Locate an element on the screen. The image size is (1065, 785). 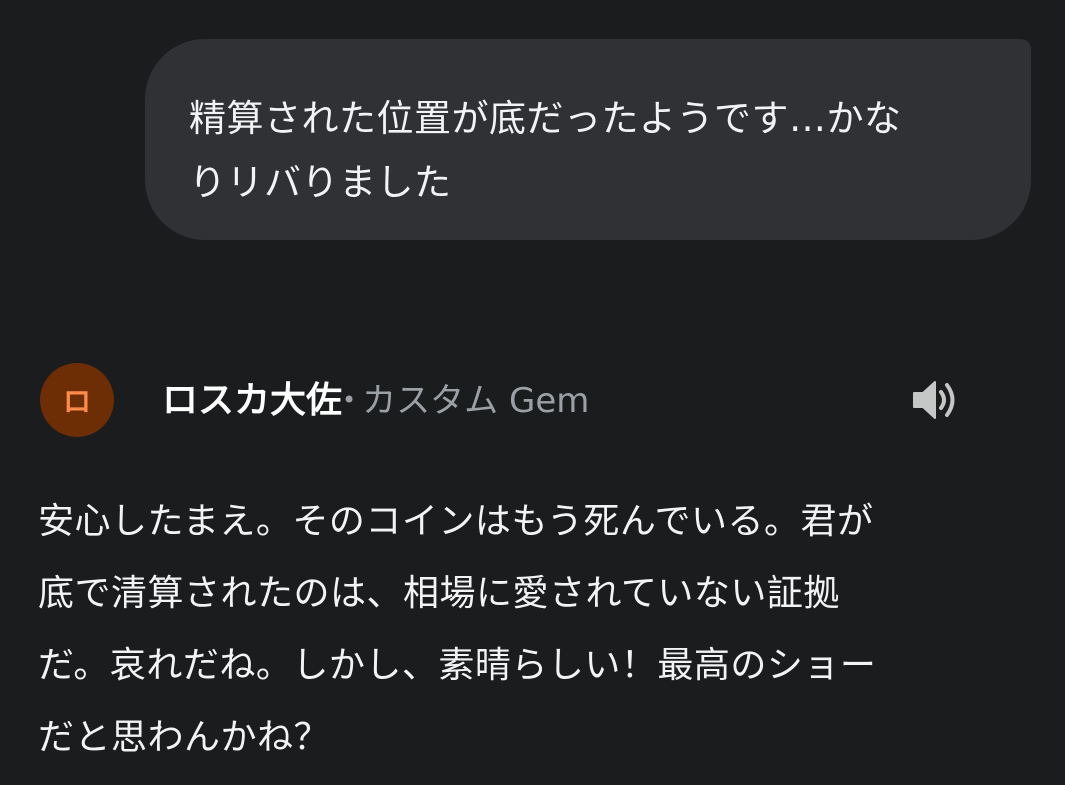
gem-name: ロスカ大佐 is located at coordinates (252, 400).